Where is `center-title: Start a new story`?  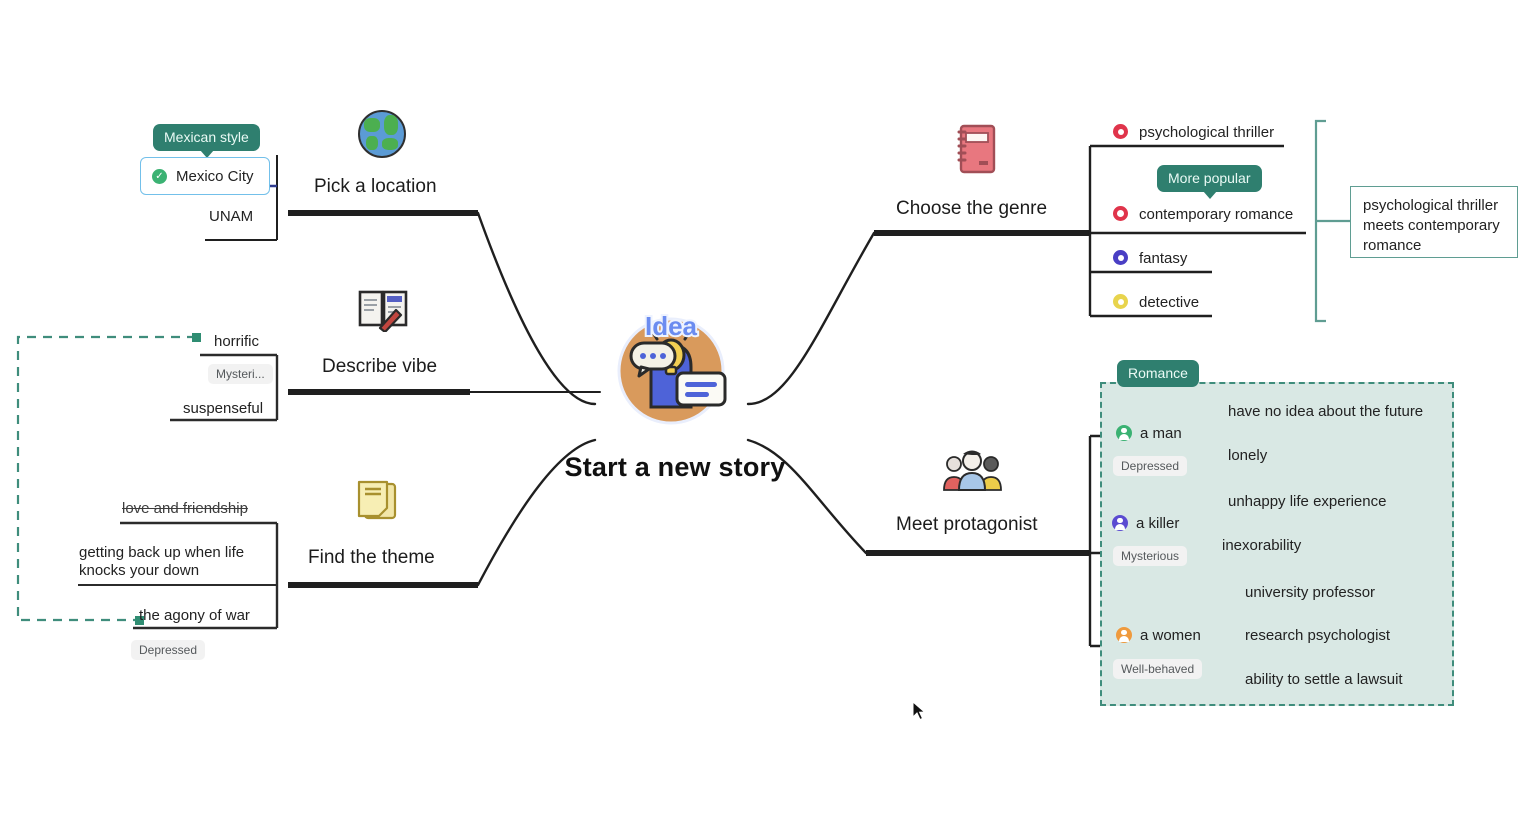
center-title: Start a new story is located at coordinates (675, 467).